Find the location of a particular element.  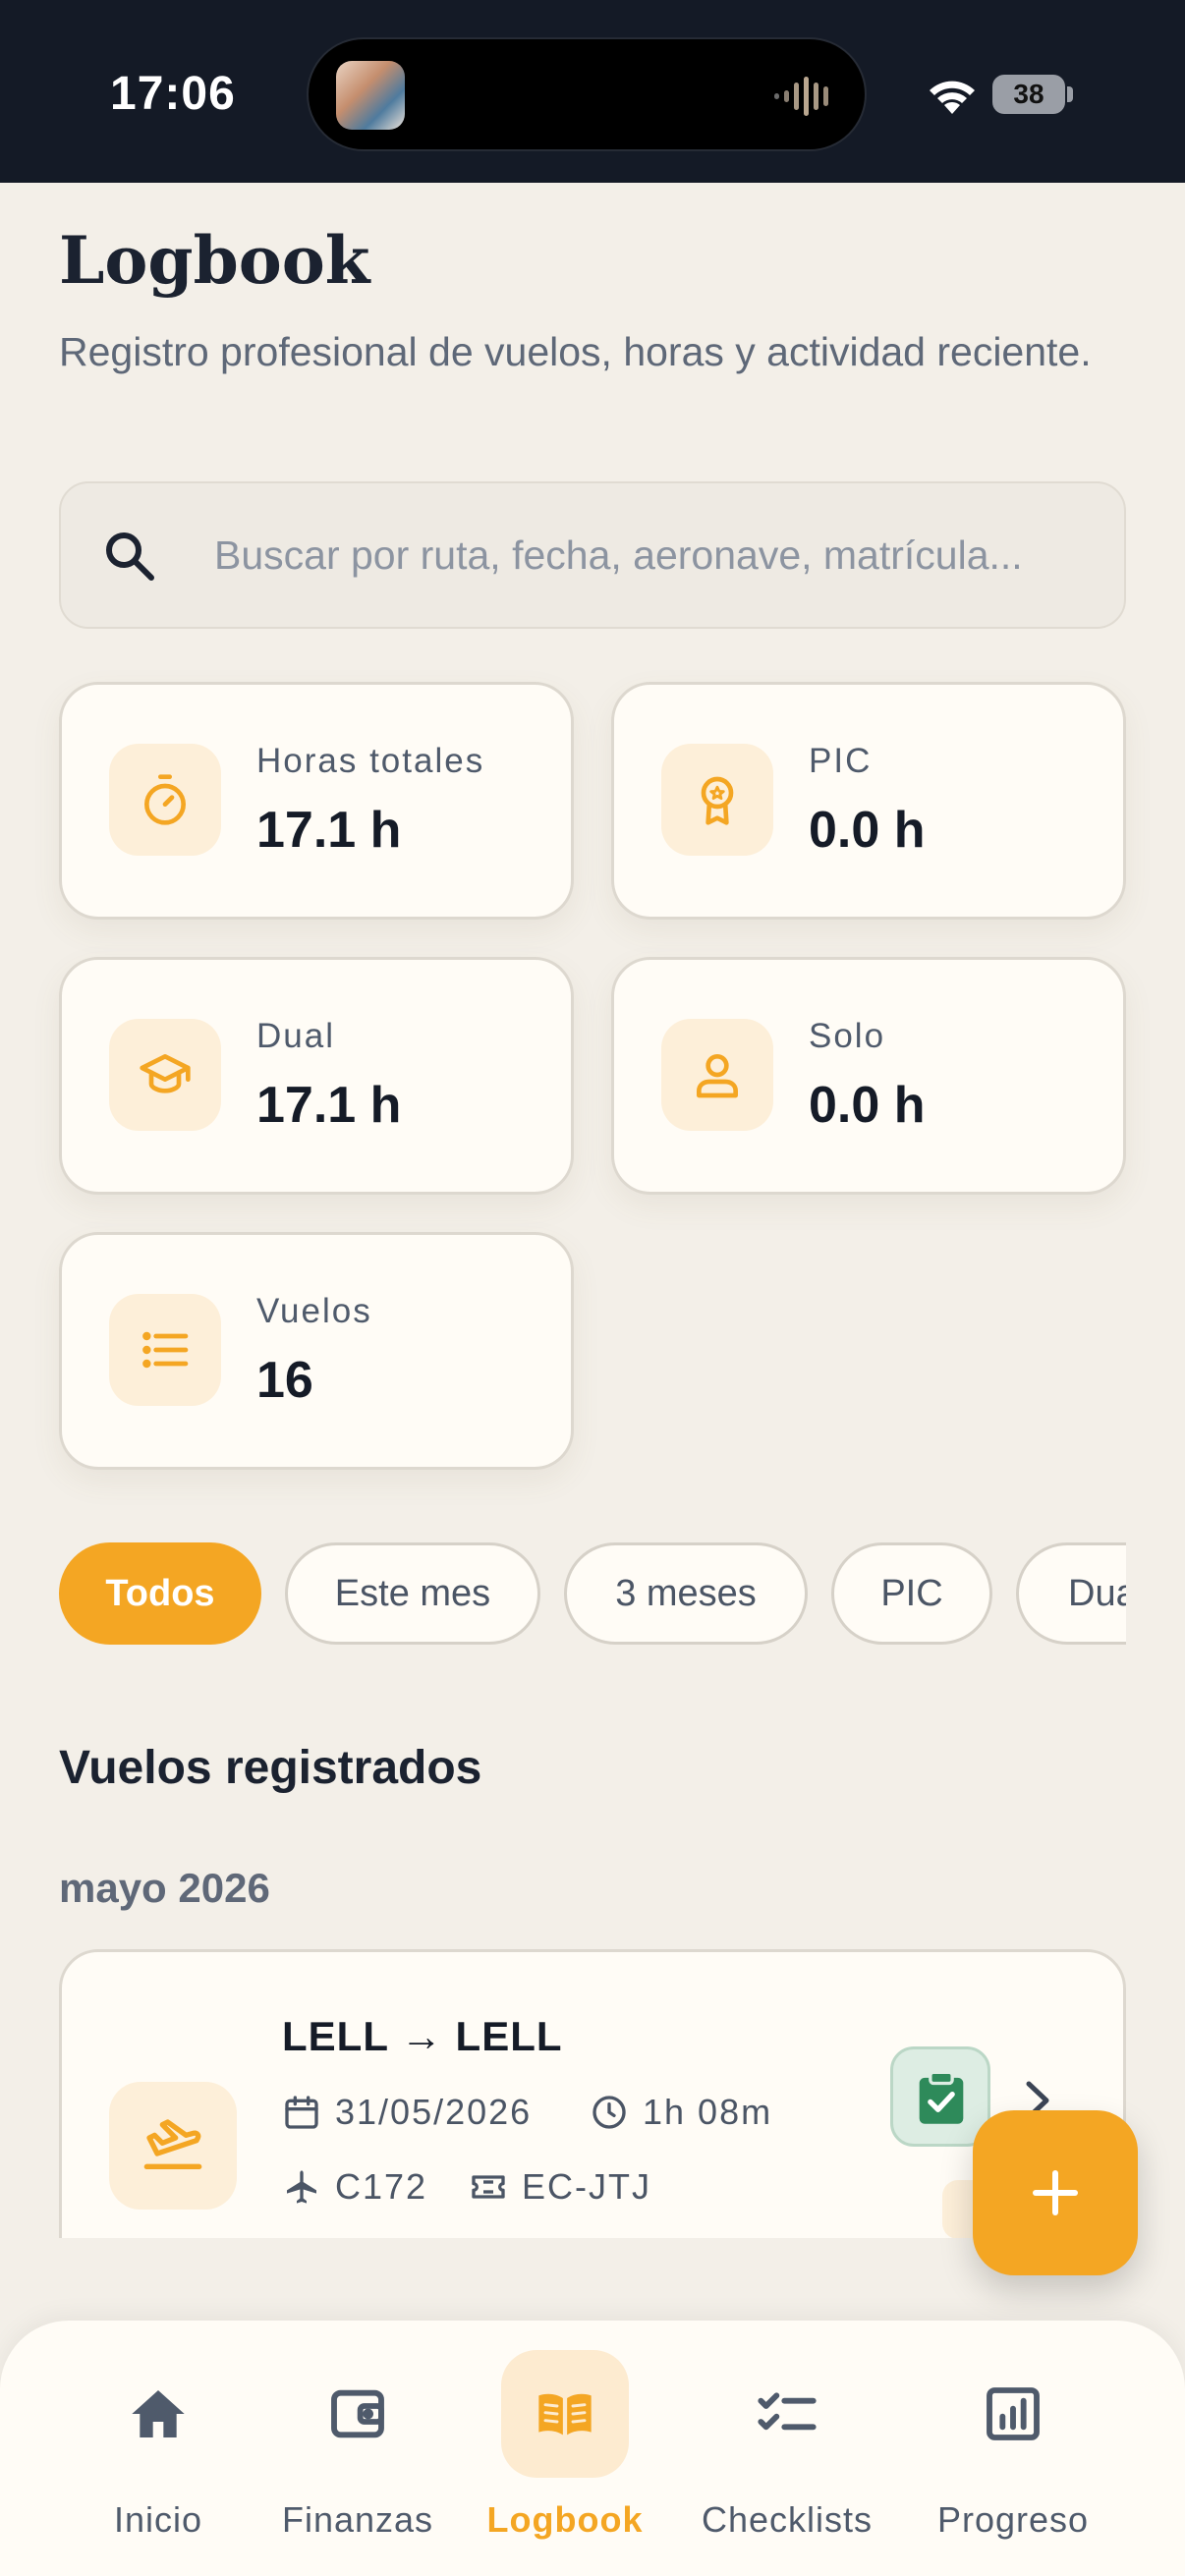

stat-label: Dual is located at coordinates (295, 1036).